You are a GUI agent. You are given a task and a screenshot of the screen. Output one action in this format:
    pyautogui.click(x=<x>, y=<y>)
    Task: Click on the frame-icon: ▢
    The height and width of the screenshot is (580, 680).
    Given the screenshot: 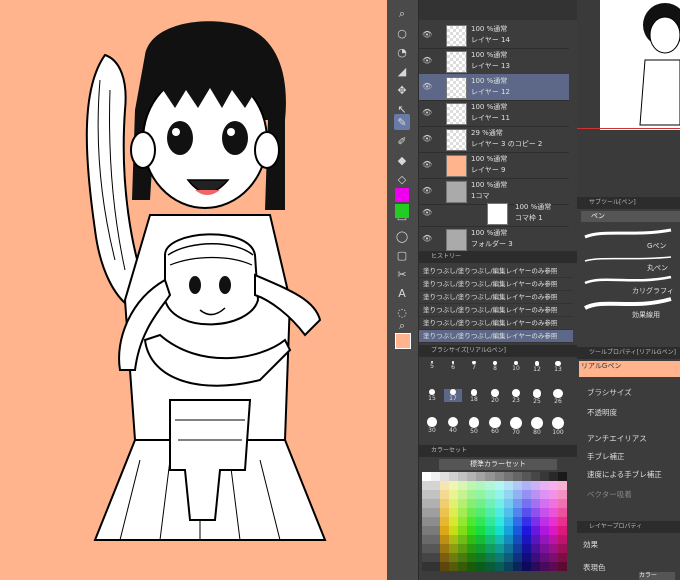 What is the action you would take?
    pyautogui.click(x=402, y=255)
    